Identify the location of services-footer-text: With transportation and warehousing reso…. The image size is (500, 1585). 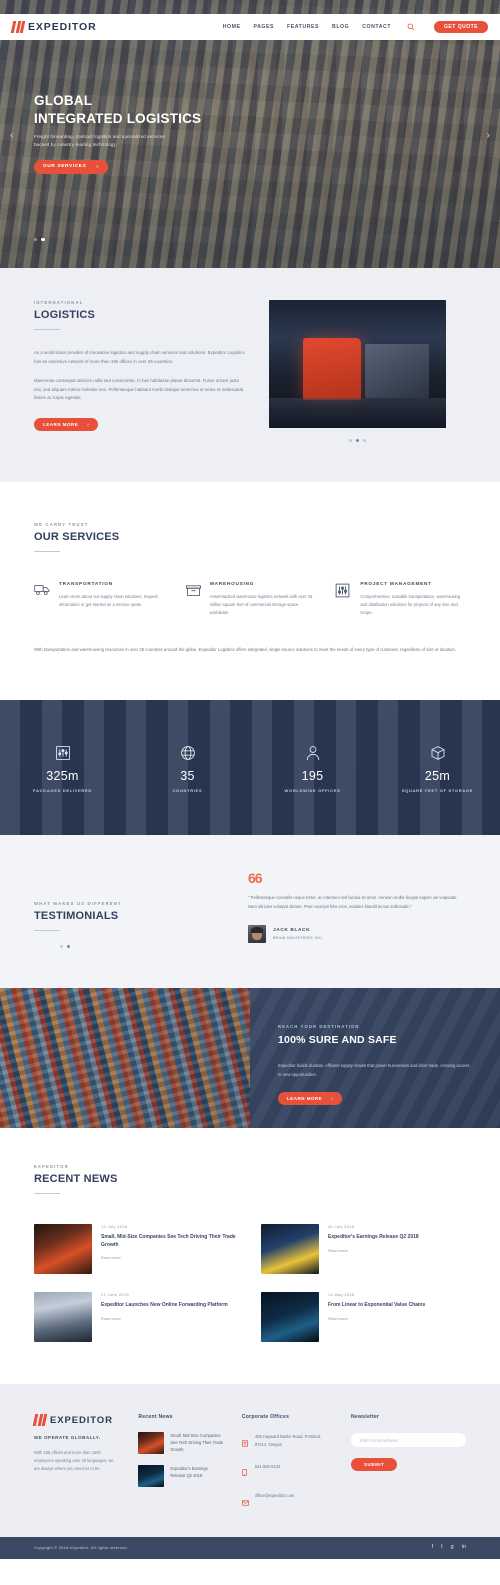
(245, 649).